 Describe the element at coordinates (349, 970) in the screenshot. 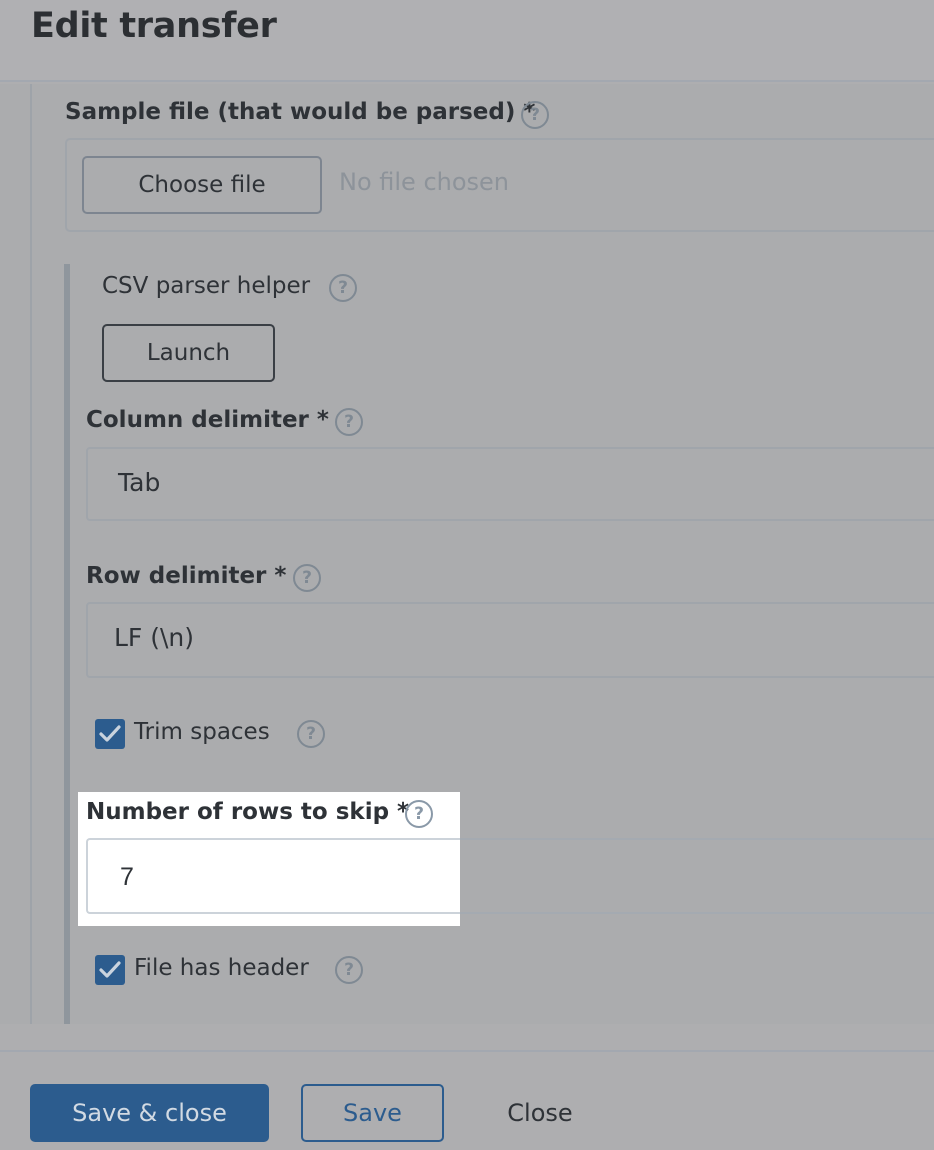

I see `file-has-header-help-icon: ?` at that location.